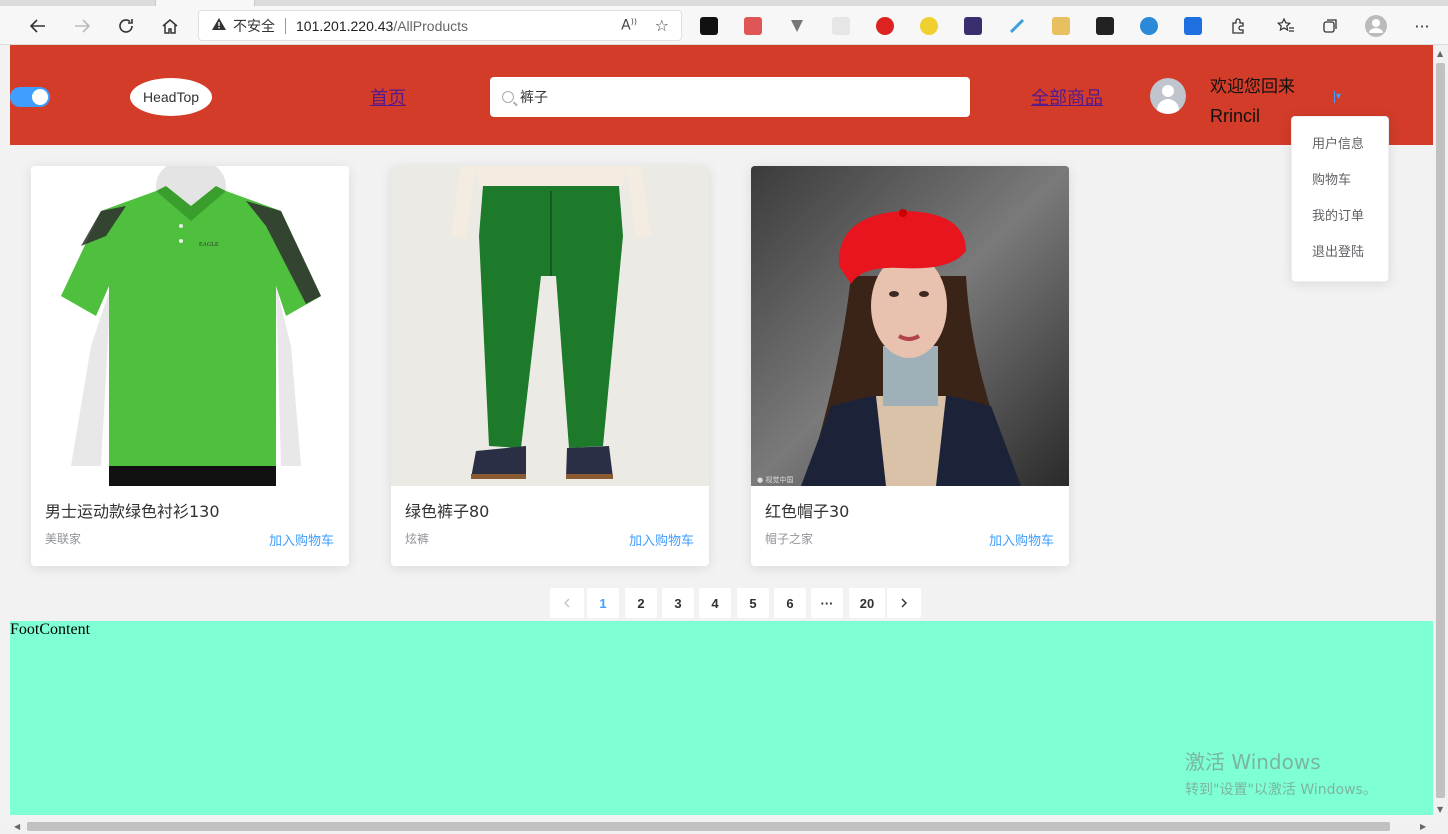 The height and width of the screenshot is (834, 1448). Describe the element at coordinates (1330, 26) in the screenshot. I see `collections-icon` at that location.